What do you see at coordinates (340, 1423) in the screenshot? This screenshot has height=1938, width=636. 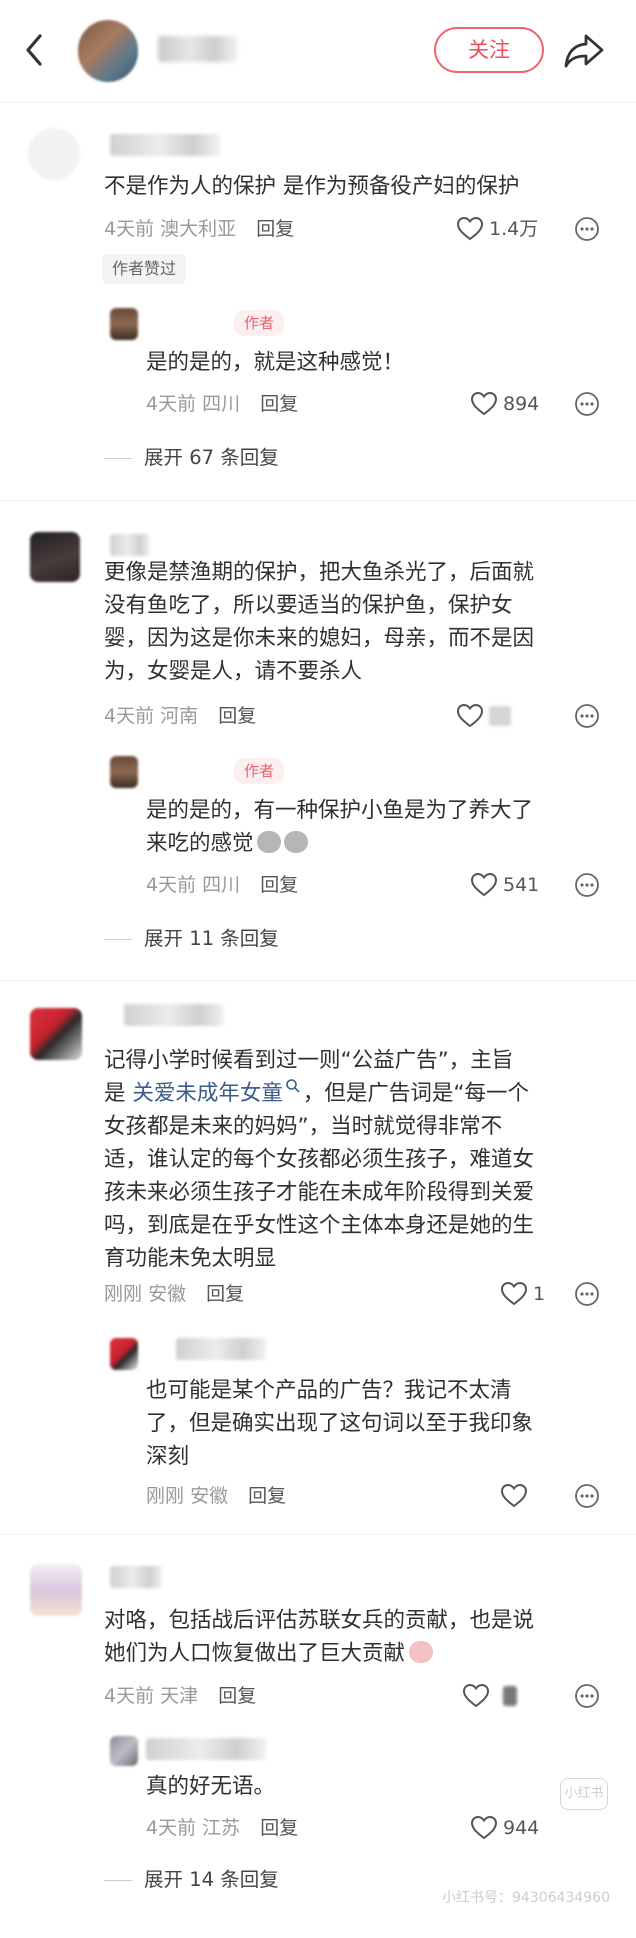 I see `reply-text: 也可能是某个产品的广告？我记不太清 了，但是确实出现了这句词以至于我印象 深刻` at bounding box center [340, 1423].